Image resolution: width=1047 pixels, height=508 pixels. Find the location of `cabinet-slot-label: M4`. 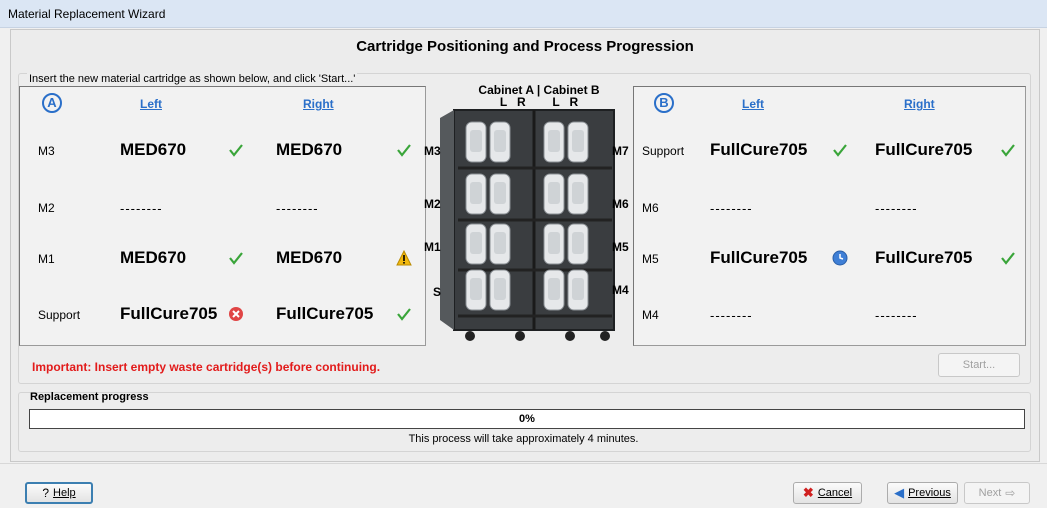

cabinet-slot-label: M4 is located at coordinates (620, 290).